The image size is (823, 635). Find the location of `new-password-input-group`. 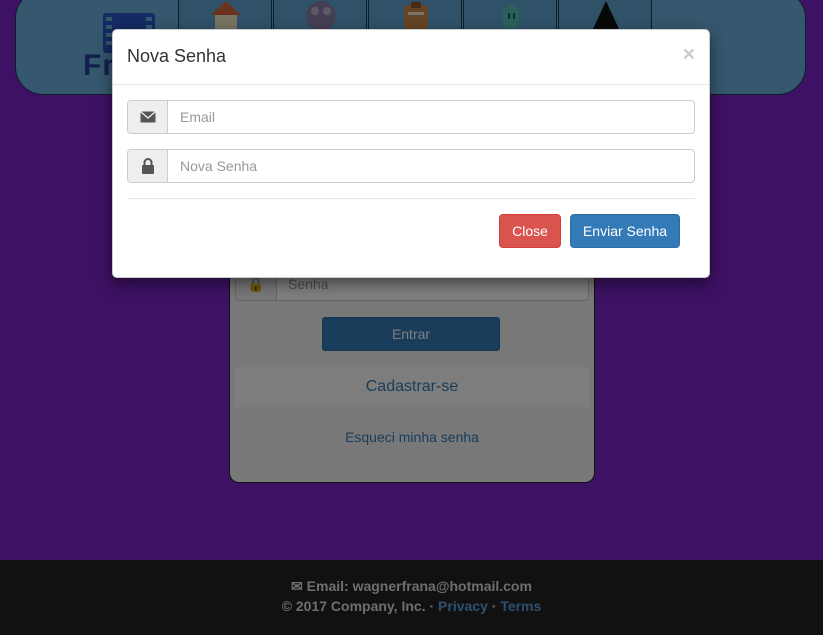

new-password-input-group is located at coordinates (419, 166).